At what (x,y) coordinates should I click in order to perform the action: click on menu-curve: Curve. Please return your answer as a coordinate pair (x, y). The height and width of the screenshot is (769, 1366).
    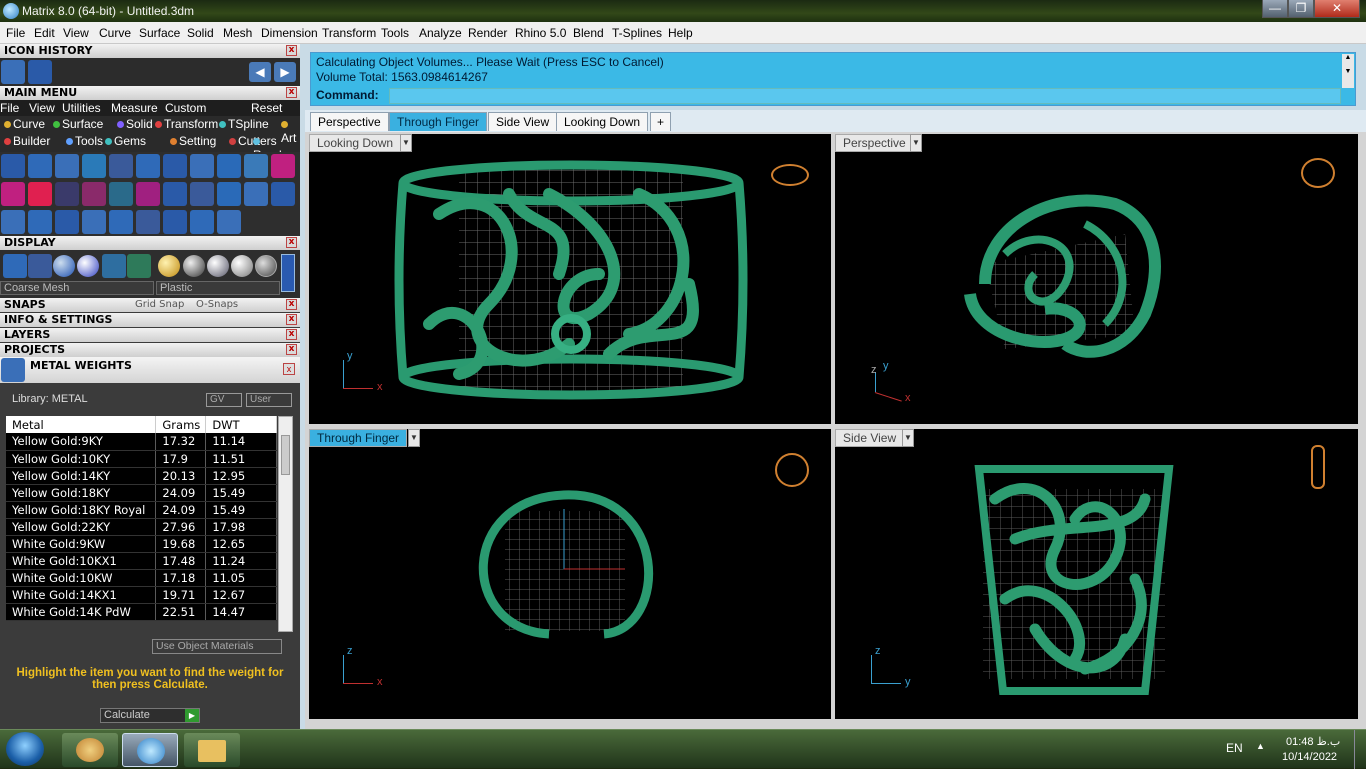
    Looking at the image, I should click on (115, 33).